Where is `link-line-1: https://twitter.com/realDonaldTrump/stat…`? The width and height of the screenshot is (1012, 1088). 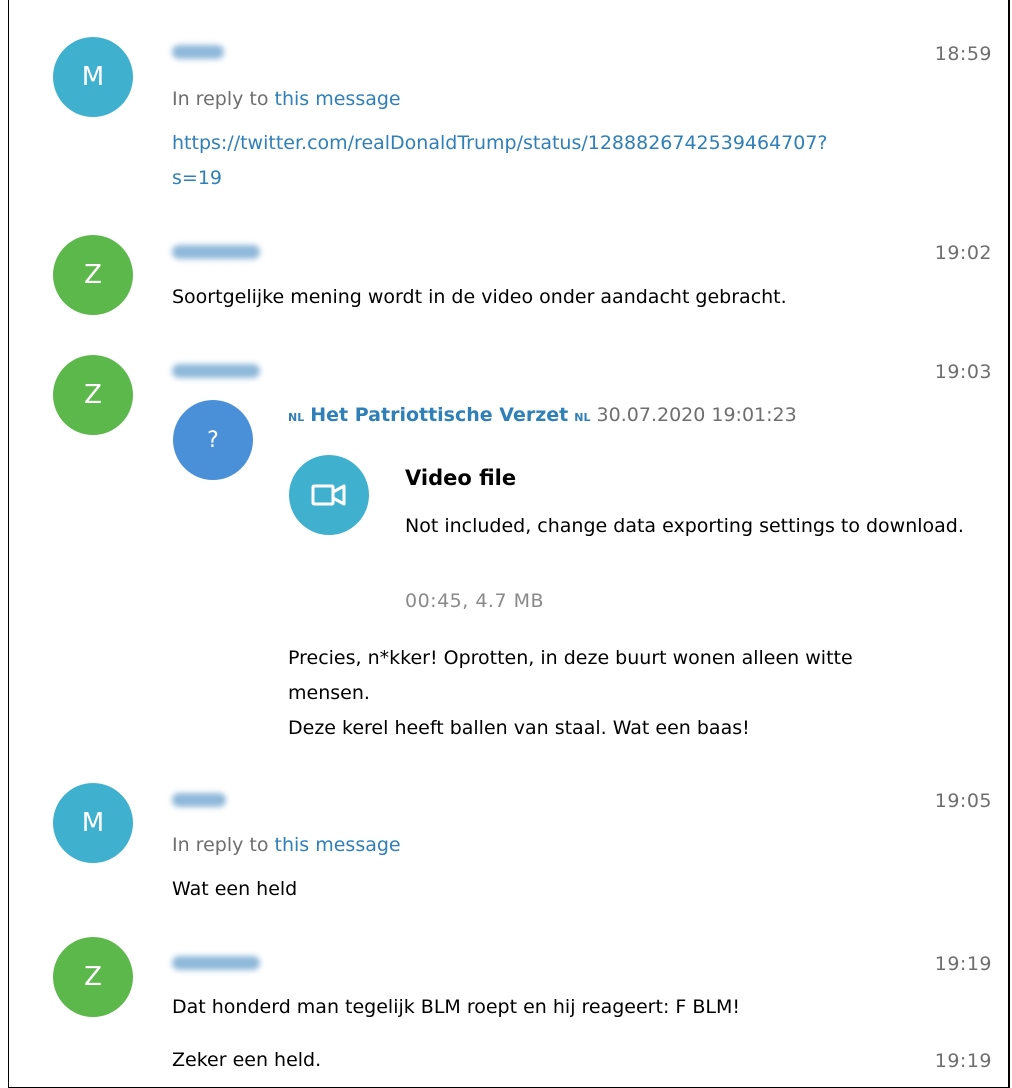
link-line-1: https://twitter.com/realDonaldTrump/stat… is located at coordinates (500, 143).